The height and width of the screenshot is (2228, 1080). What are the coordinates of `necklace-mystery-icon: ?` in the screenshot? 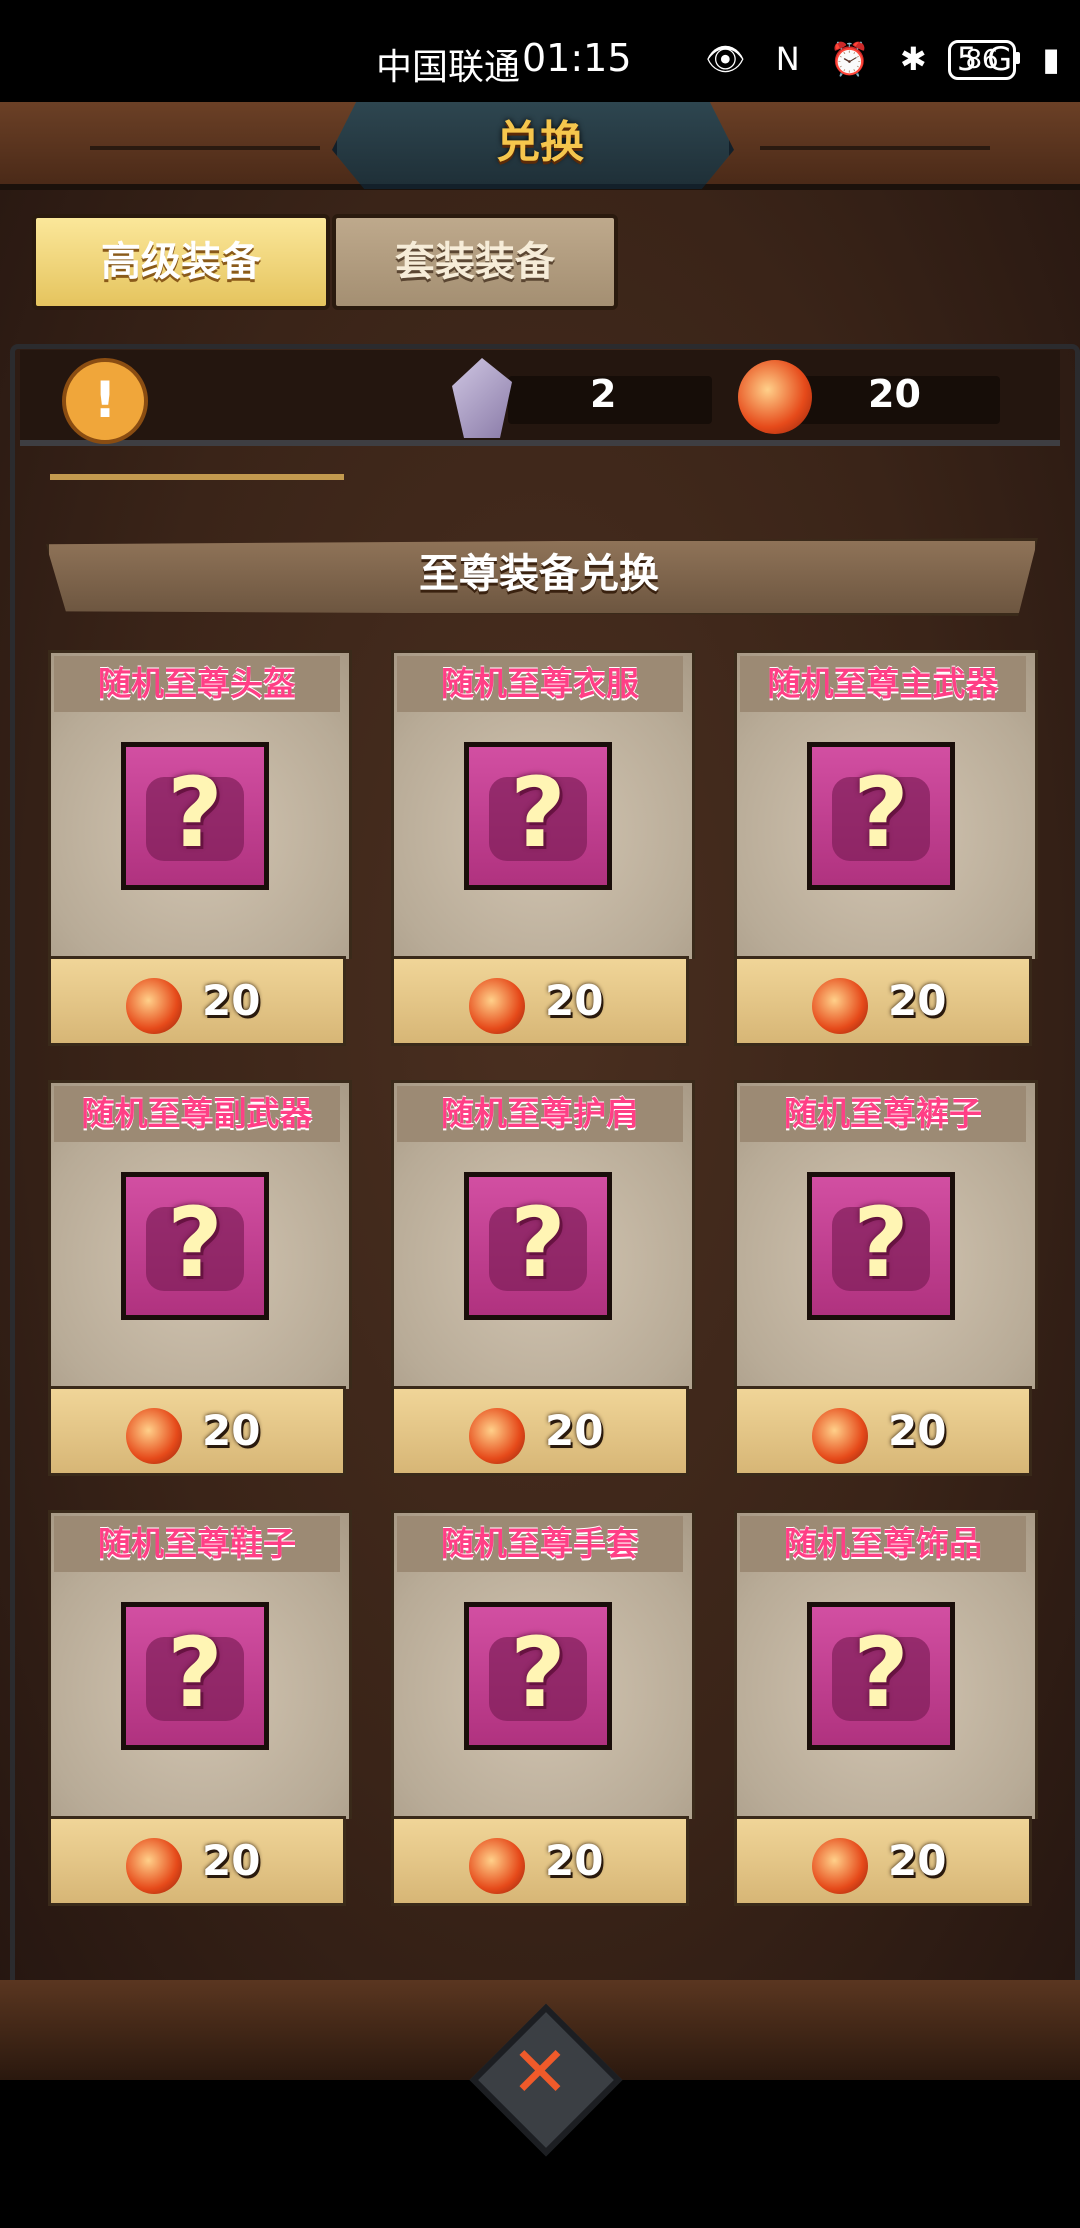 It's located at (881, 1676).